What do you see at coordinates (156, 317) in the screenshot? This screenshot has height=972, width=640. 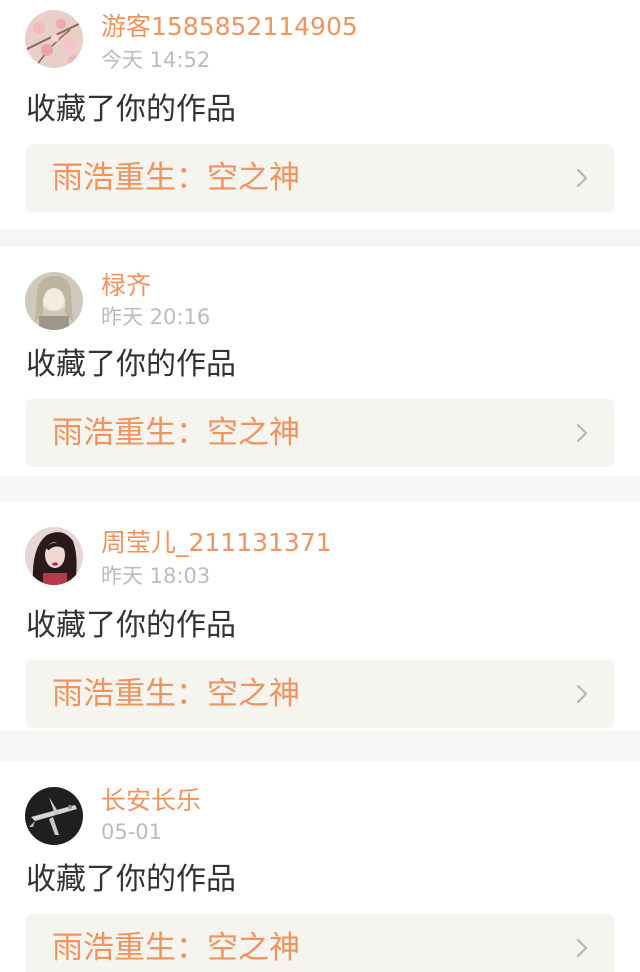 I see `timestamp: 昨天 20:16` at bounding box center [156, 317].